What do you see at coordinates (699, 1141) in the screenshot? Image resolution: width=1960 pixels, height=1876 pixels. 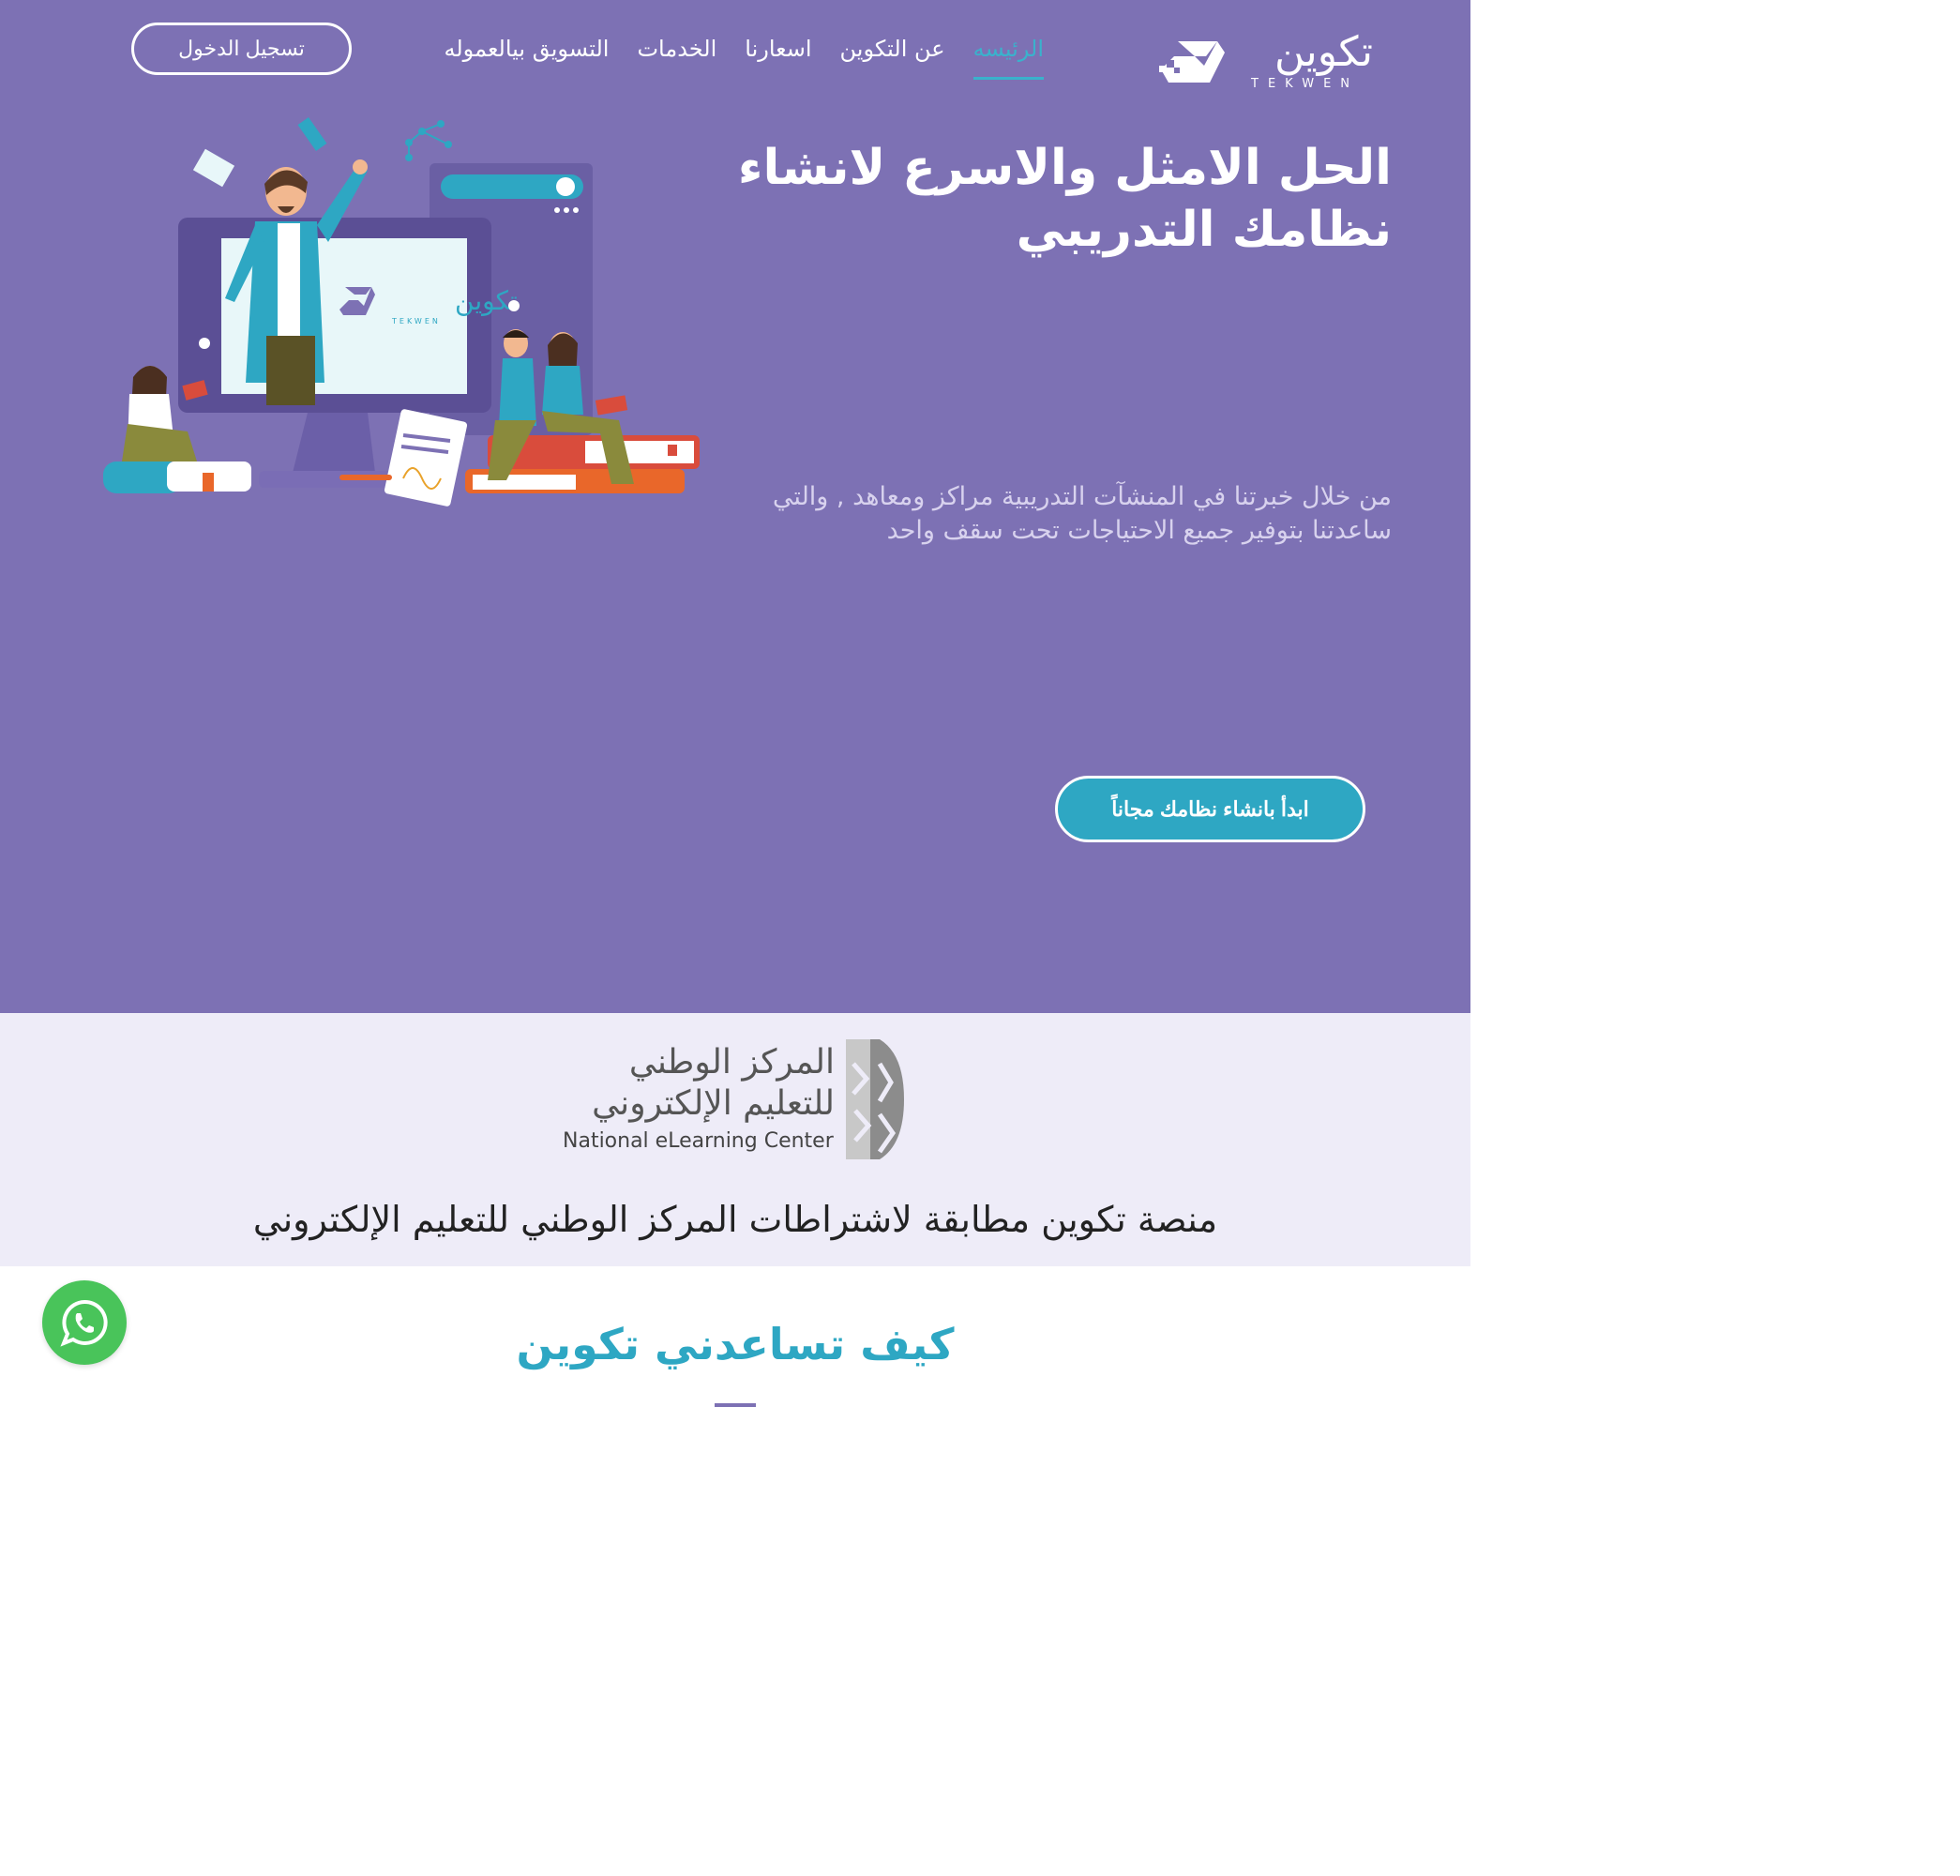 I see `nelc-name-en: National eLearning Center` at bounding box center [699, 1141].